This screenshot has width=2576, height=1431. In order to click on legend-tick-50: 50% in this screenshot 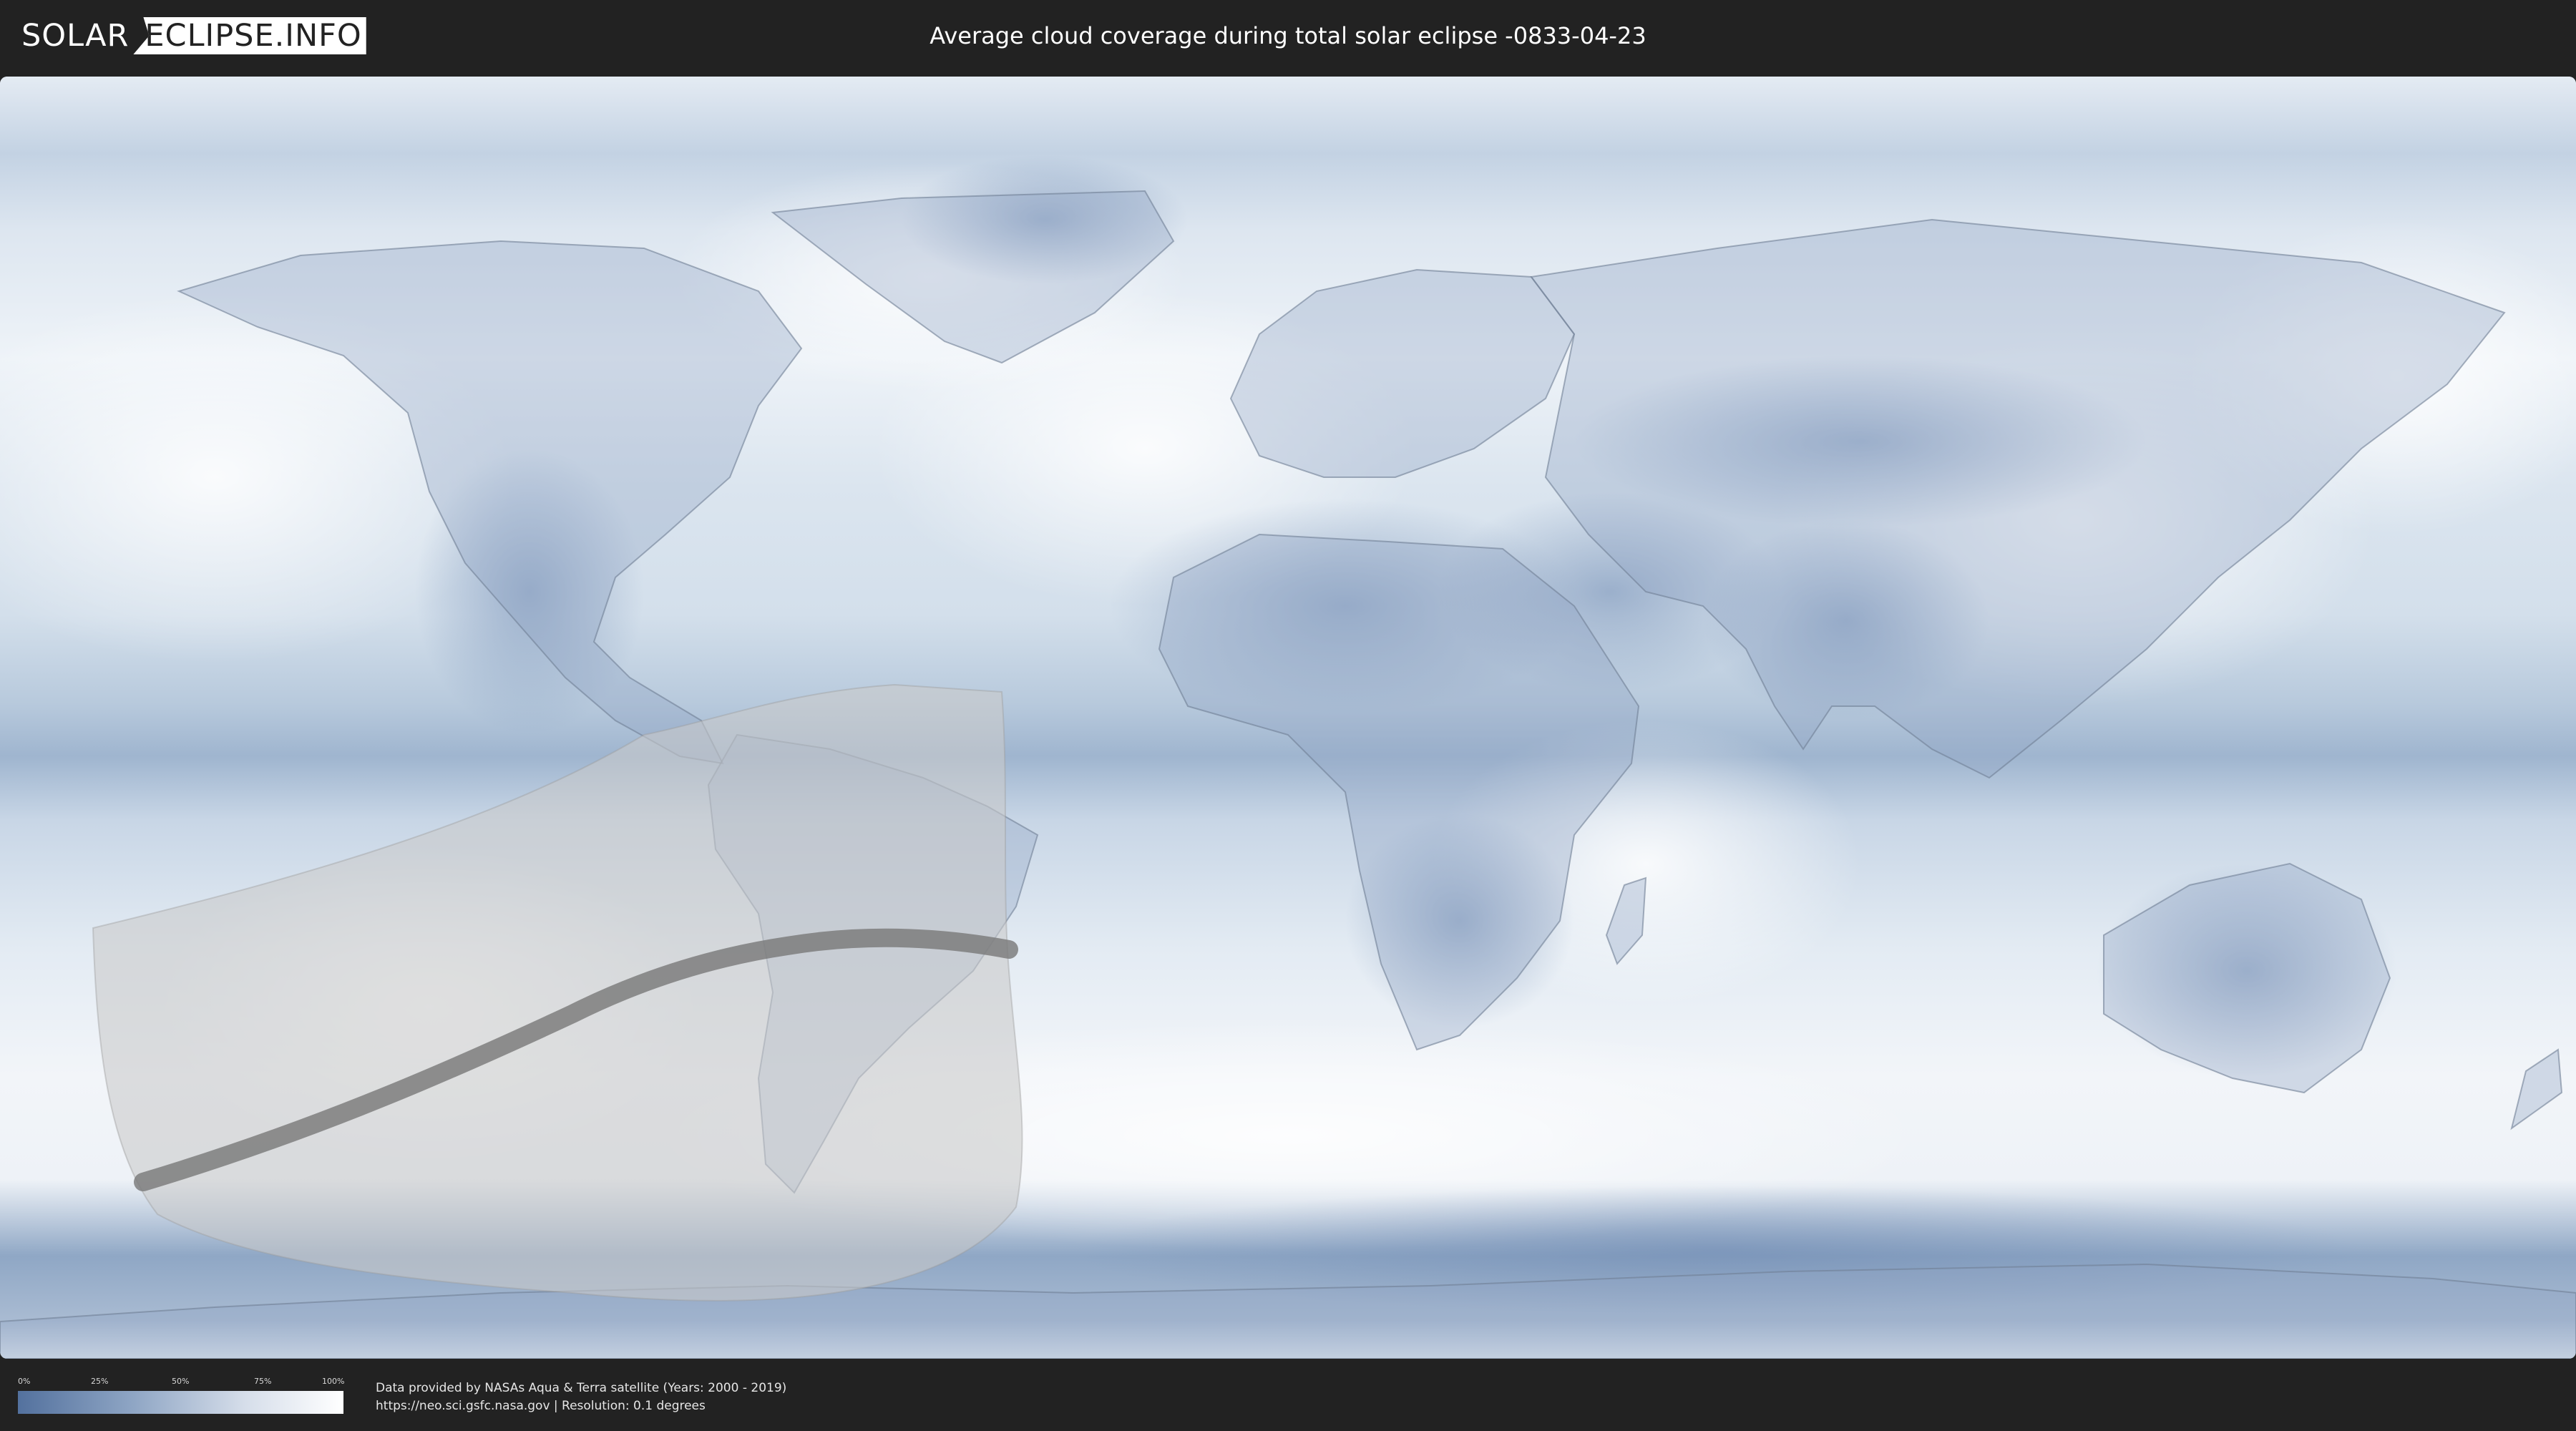, I will do `click(181, 1382)`.